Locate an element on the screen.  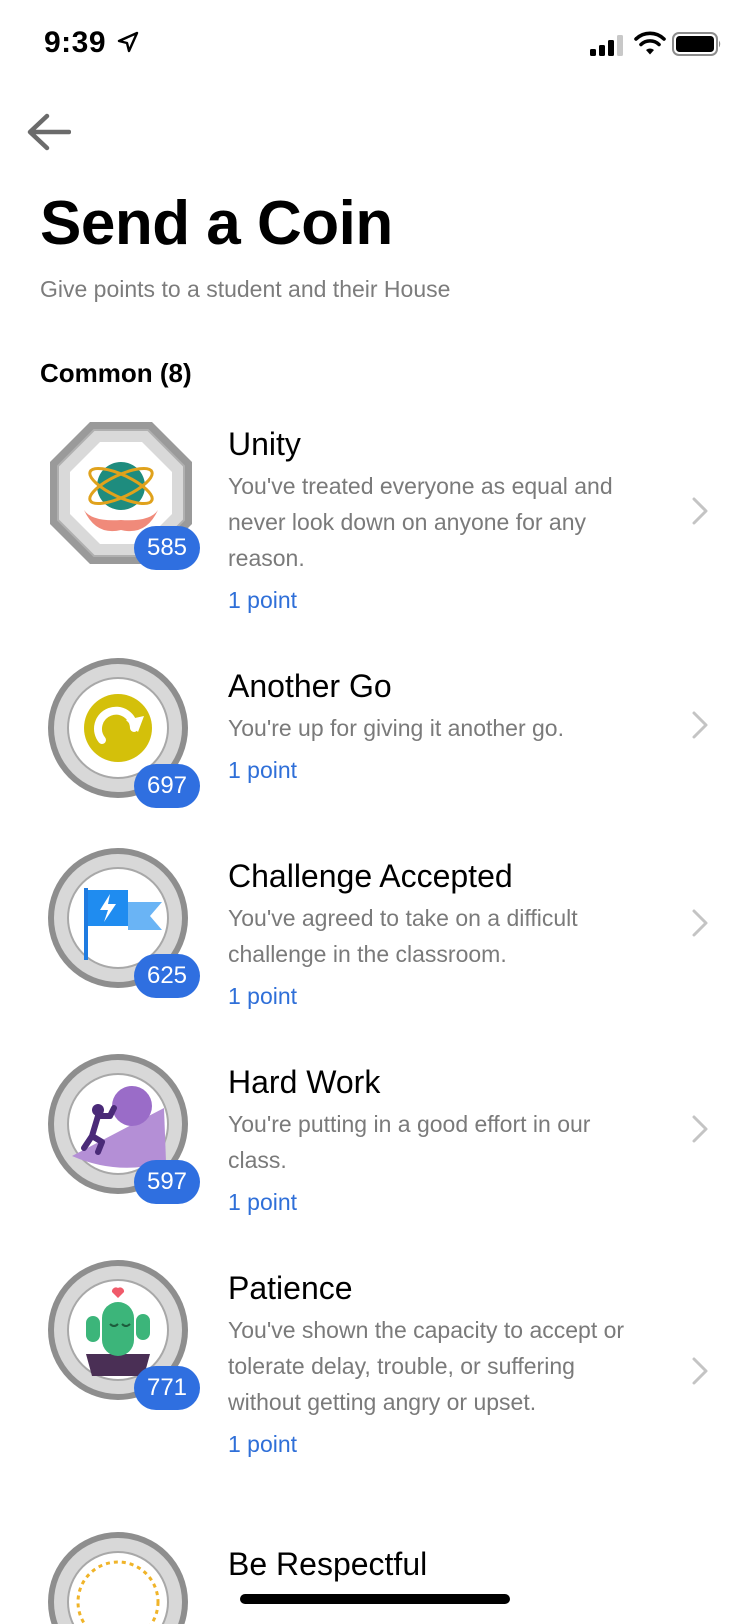
battery-icon is located at coordinates (696, 44).